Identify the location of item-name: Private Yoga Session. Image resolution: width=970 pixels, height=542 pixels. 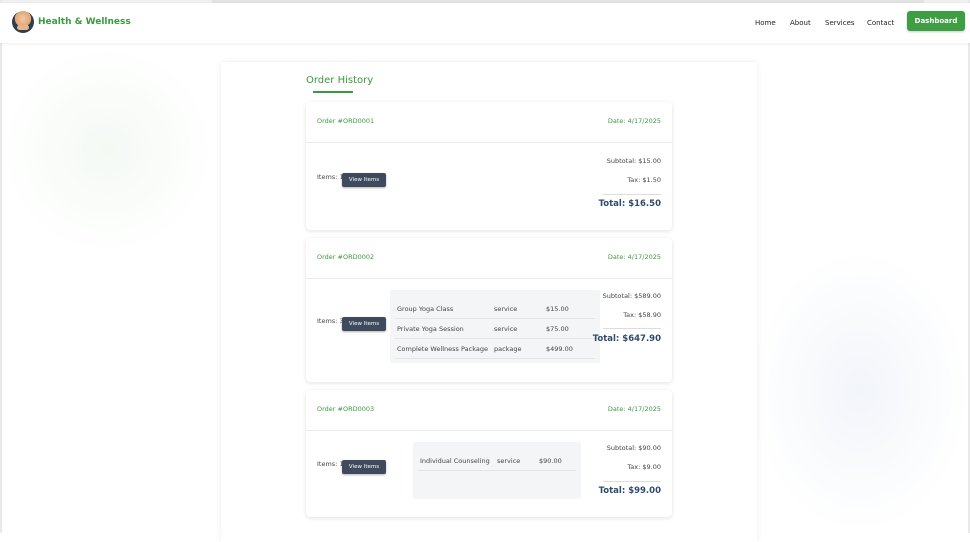
(430, 329).